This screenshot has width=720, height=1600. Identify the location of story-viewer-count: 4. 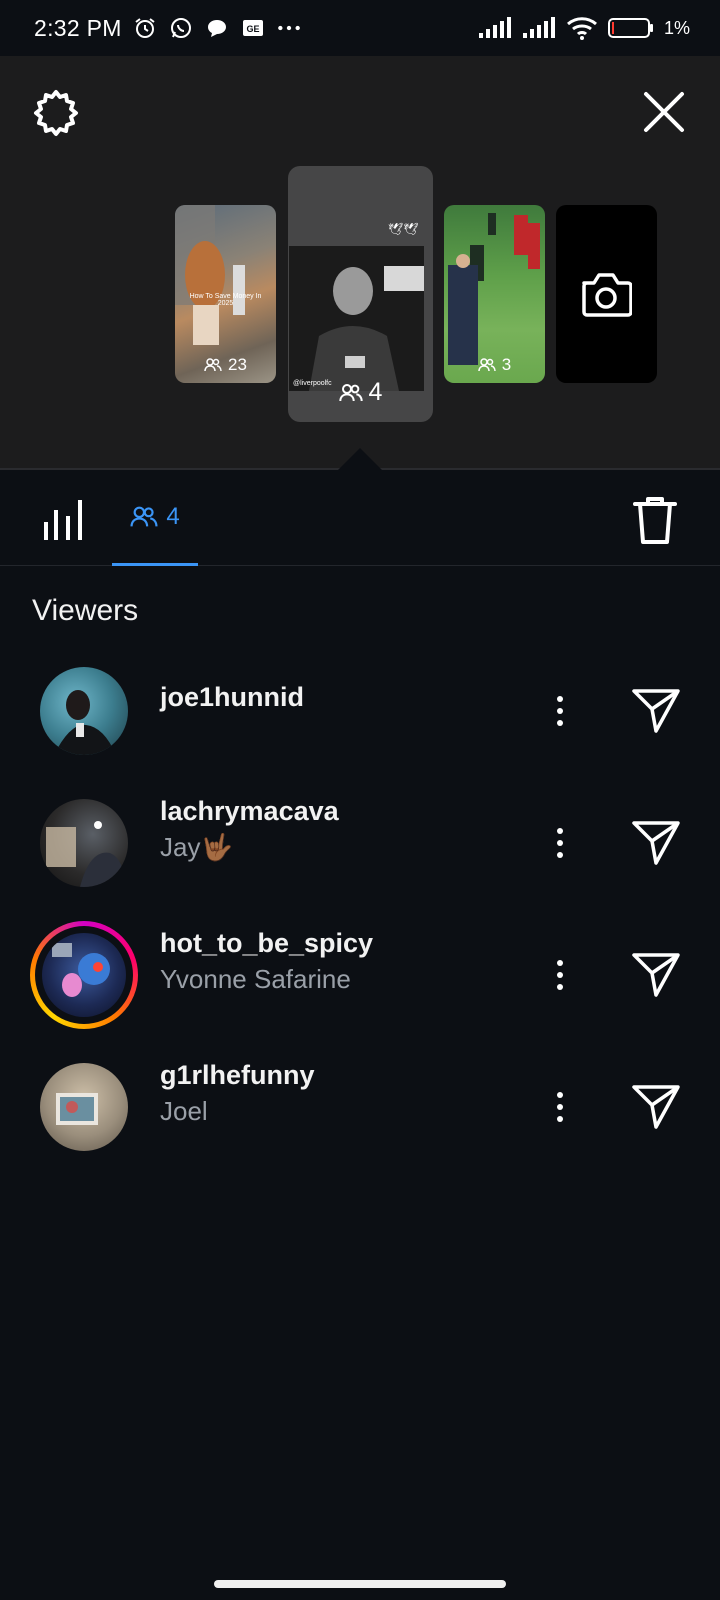
(360, 392).